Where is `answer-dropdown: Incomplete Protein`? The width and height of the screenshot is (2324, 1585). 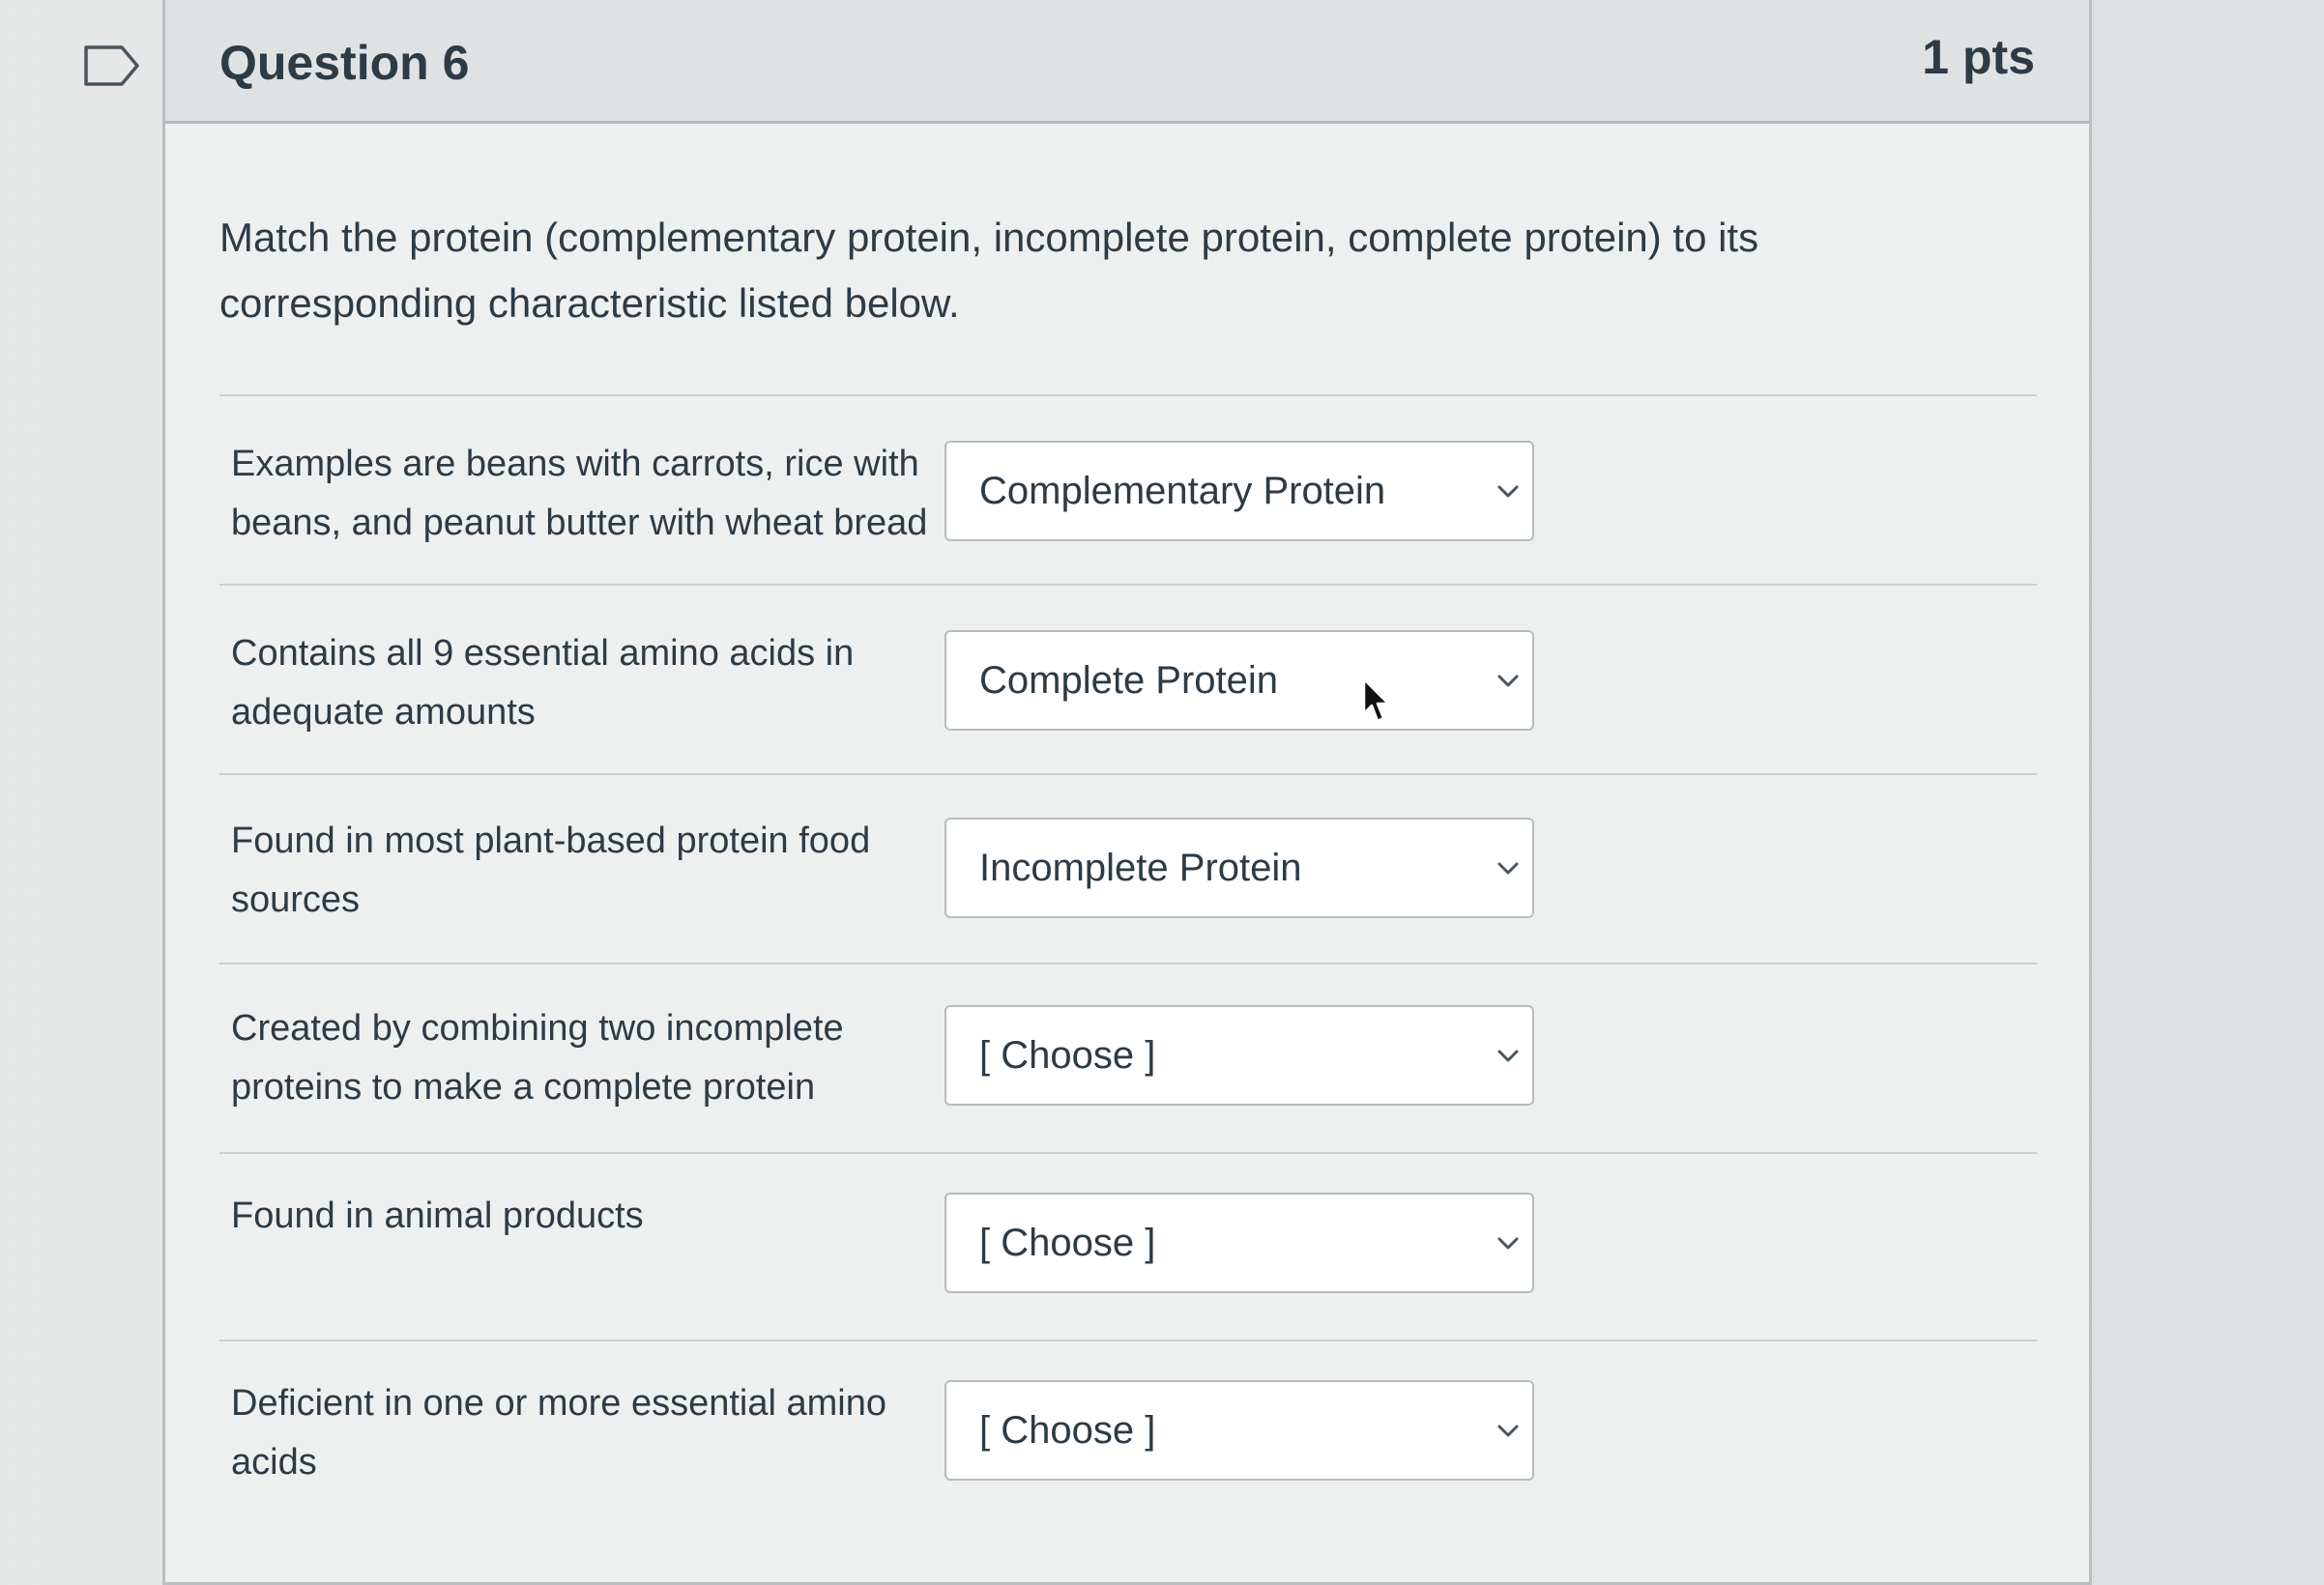
answer-dropdown: Incomplete Protein is located at coordinates (1239, 868).